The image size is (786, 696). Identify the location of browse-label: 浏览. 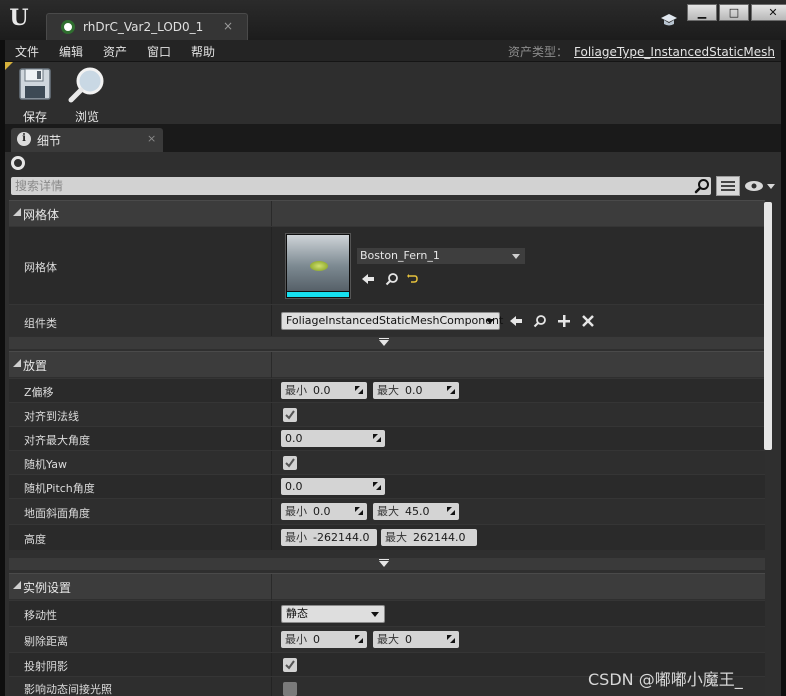
(86, 117).